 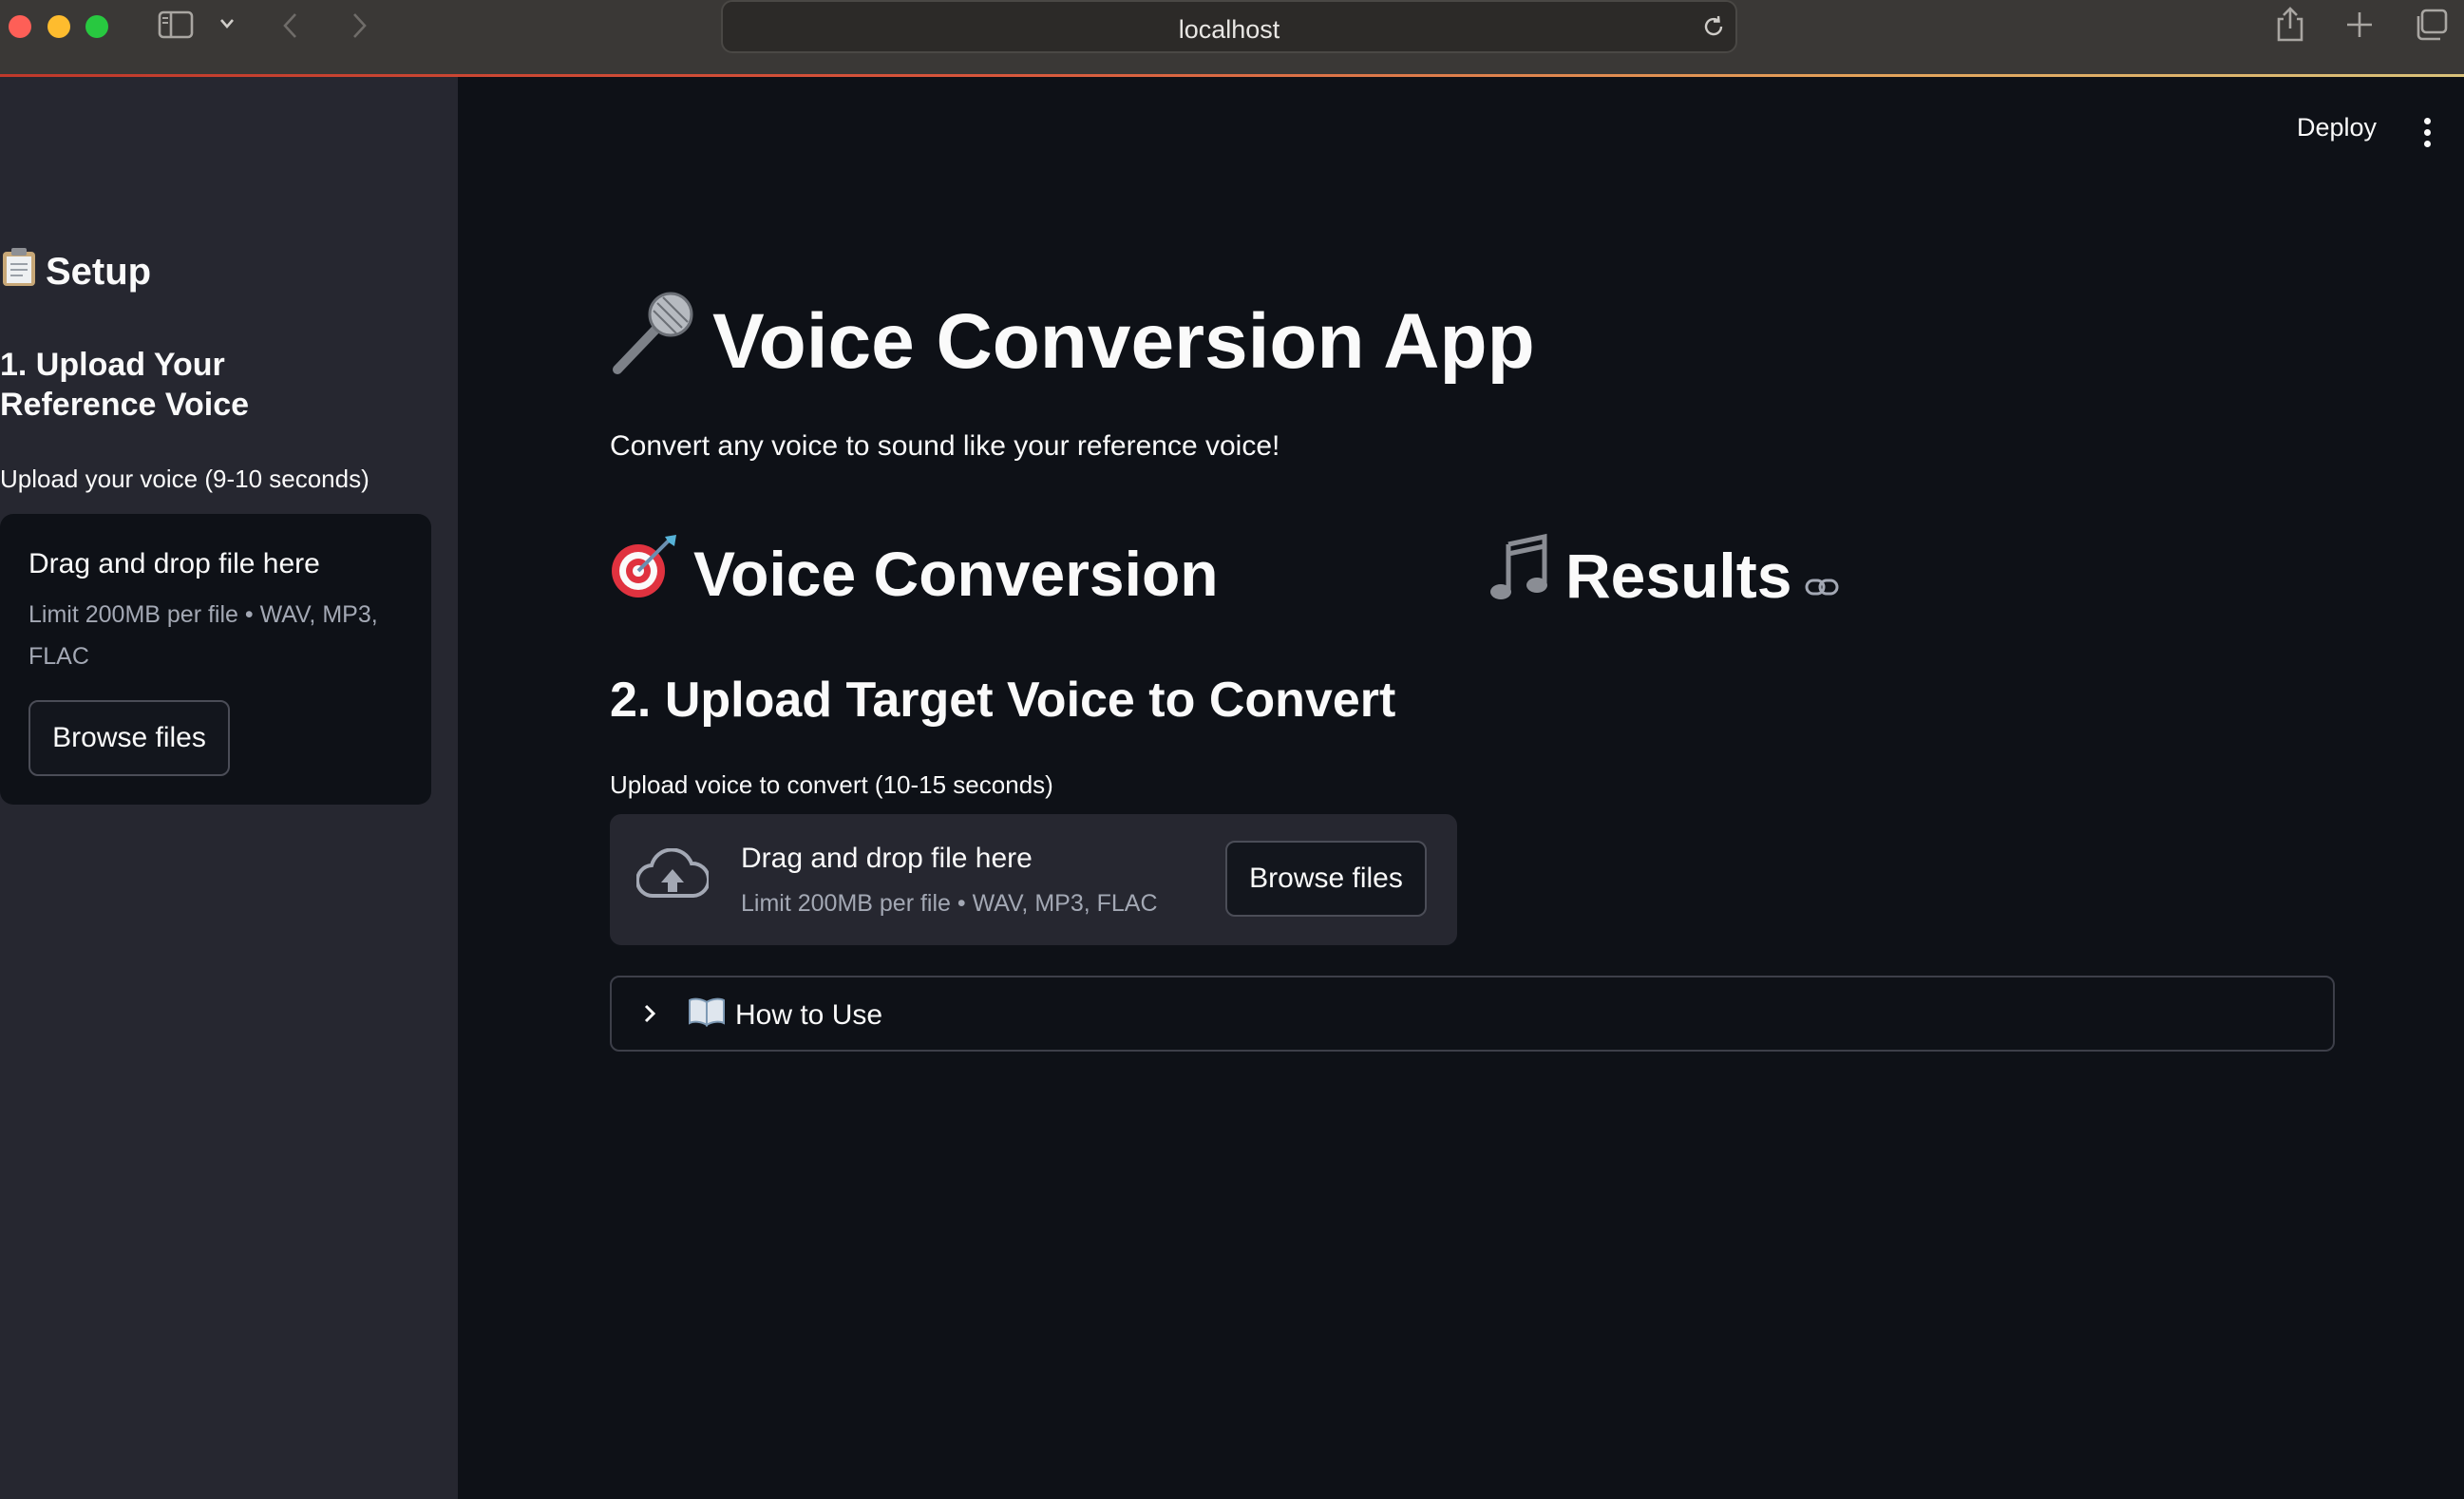 I want to click on section-heading-results: Results, so click(x=1663, y=575).